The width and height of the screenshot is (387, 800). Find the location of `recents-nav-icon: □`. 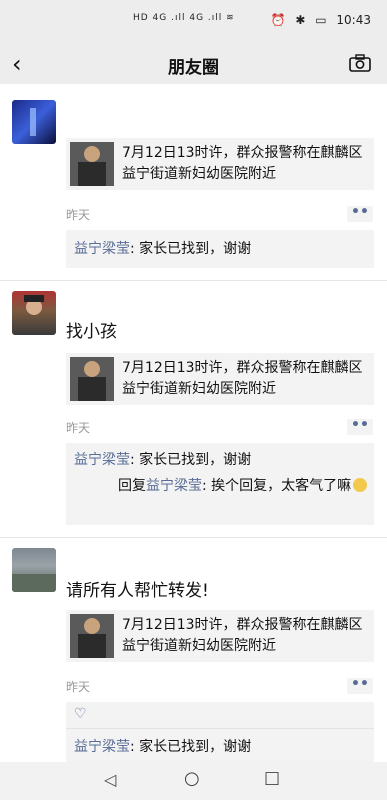

recents-nav-icon: □ is located at coordinates (272, 778).